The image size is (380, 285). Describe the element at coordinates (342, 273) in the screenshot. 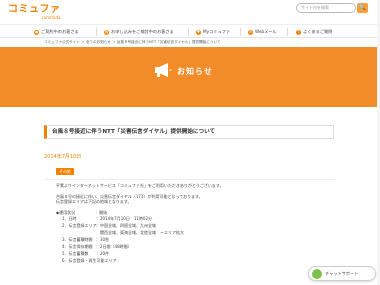

I see `chat-support-button: チャットサポート` at that location.